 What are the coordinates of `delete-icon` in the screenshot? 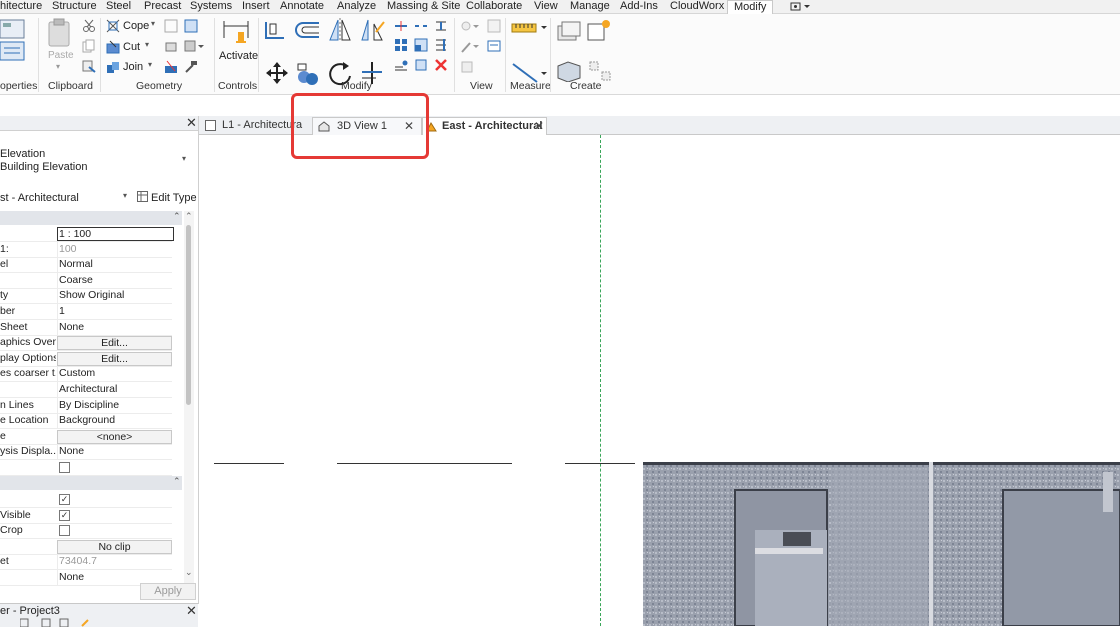 It's located at (441, 66).